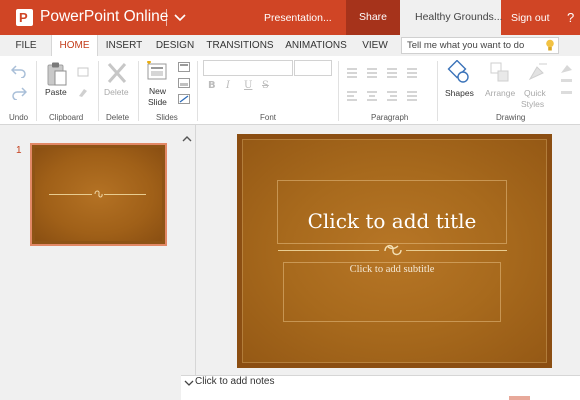  Describe the element at coordinates (118, 117) in the screenshot. I see `group-label-delete: Delete` at that location.